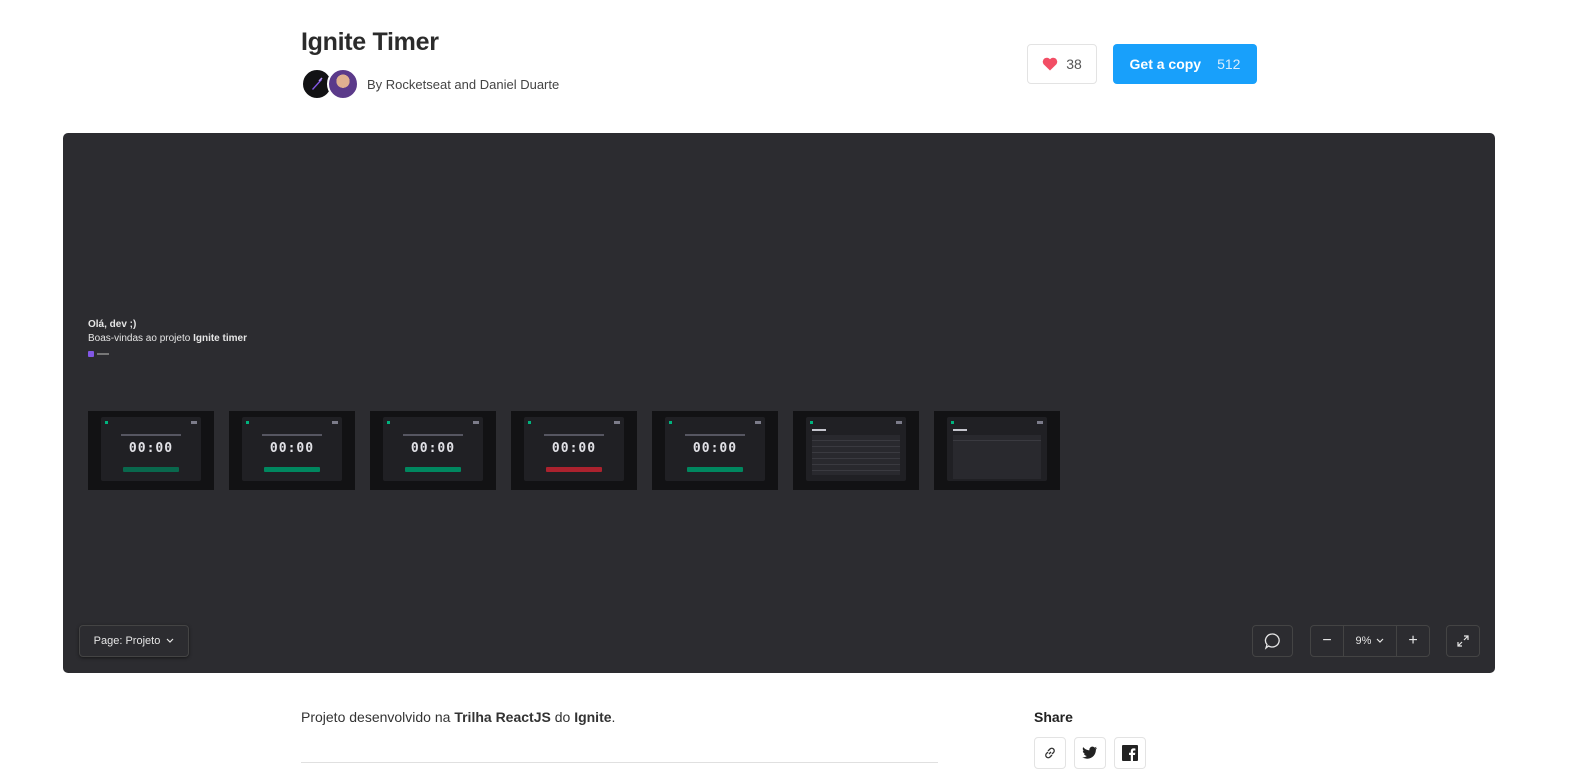 The width and height of the screenshot is (1574, 783). I want to click on zoom-out-button: −, so click(1327, 641).